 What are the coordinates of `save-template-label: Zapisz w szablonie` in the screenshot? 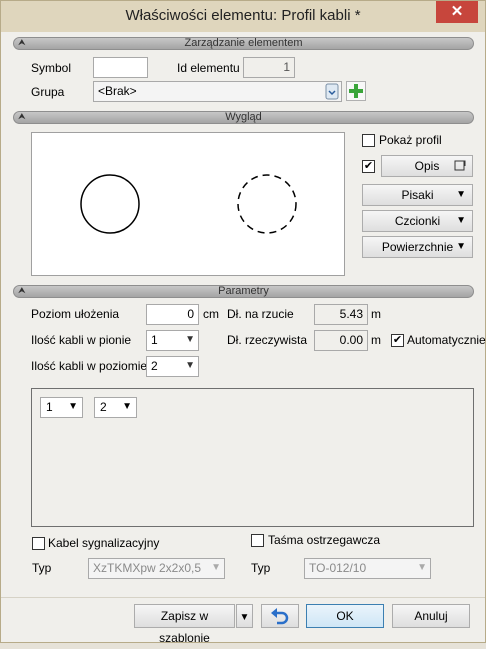 It's located at (184, 627).